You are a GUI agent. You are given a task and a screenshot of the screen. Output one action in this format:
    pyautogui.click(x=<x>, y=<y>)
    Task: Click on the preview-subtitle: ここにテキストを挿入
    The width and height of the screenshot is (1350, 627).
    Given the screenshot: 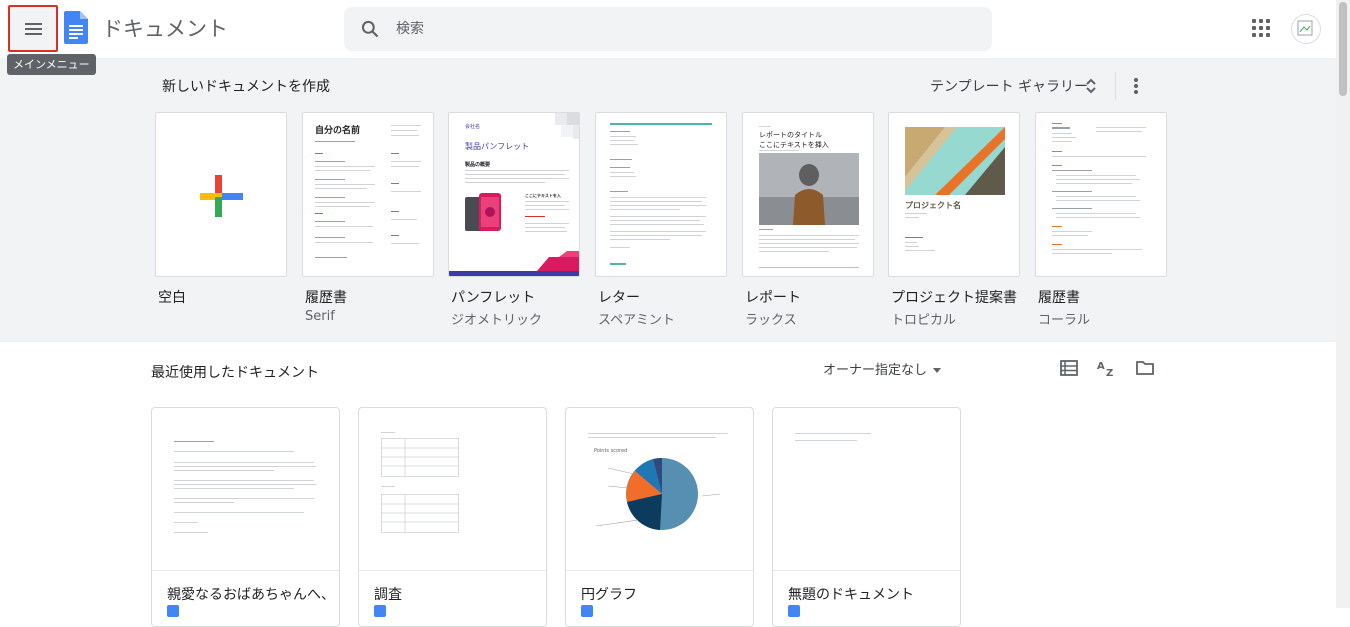 What is the action you would take?
    pyautogui.click(x=794, y=145)
    